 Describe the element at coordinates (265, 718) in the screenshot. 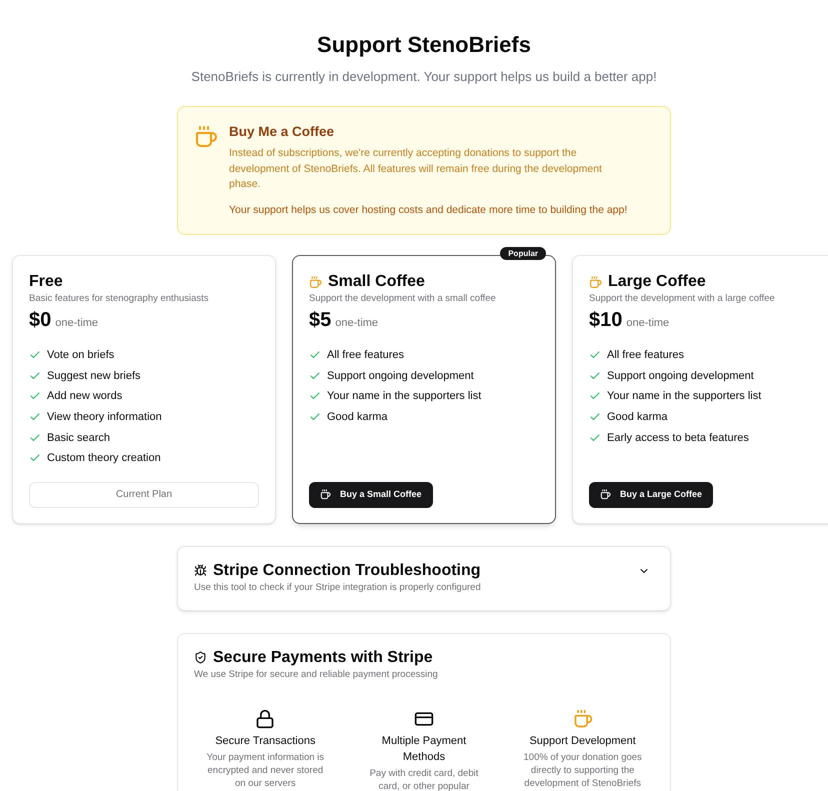

I see `lock-icon` at that location.